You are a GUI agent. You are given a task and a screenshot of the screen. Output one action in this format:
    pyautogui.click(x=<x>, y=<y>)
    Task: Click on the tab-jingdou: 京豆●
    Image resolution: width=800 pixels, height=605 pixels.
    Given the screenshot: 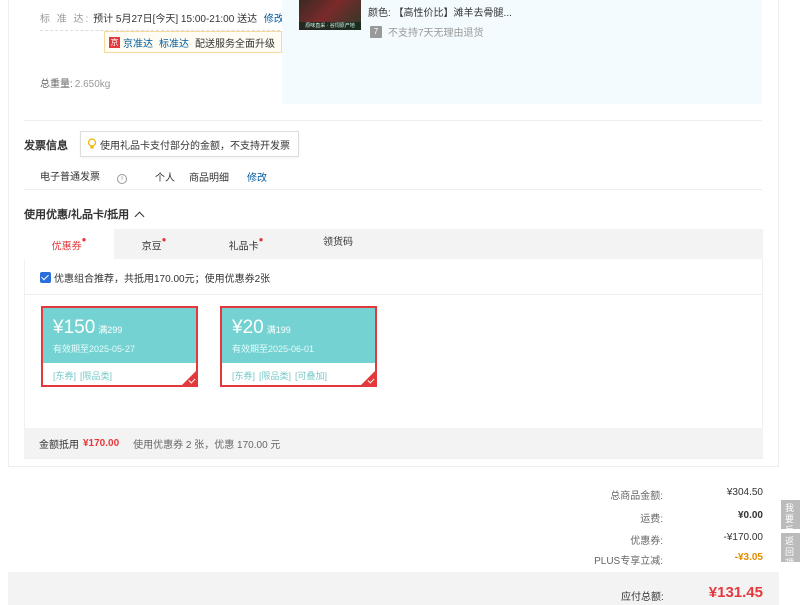 What is the action you would take?
    pyautogui.click(x=154, y=244)
    